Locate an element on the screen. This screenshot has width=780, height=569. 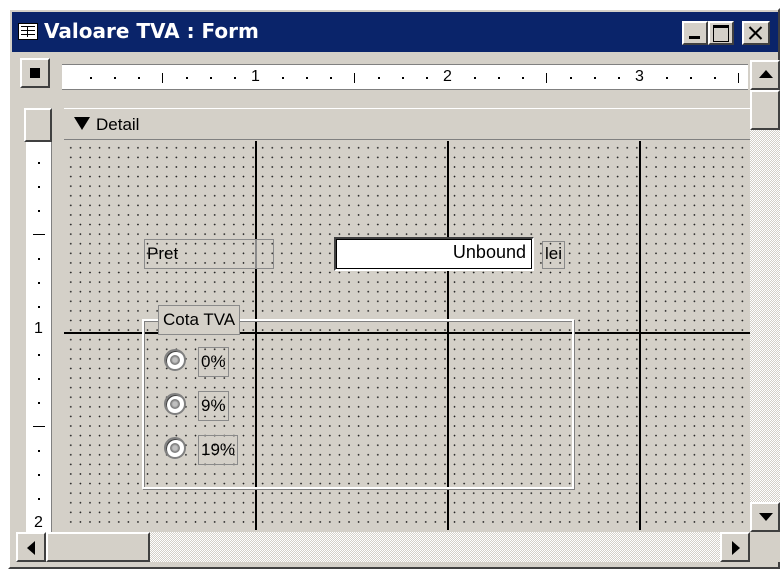
scroll-up-button is located at coordinates (765, 75).